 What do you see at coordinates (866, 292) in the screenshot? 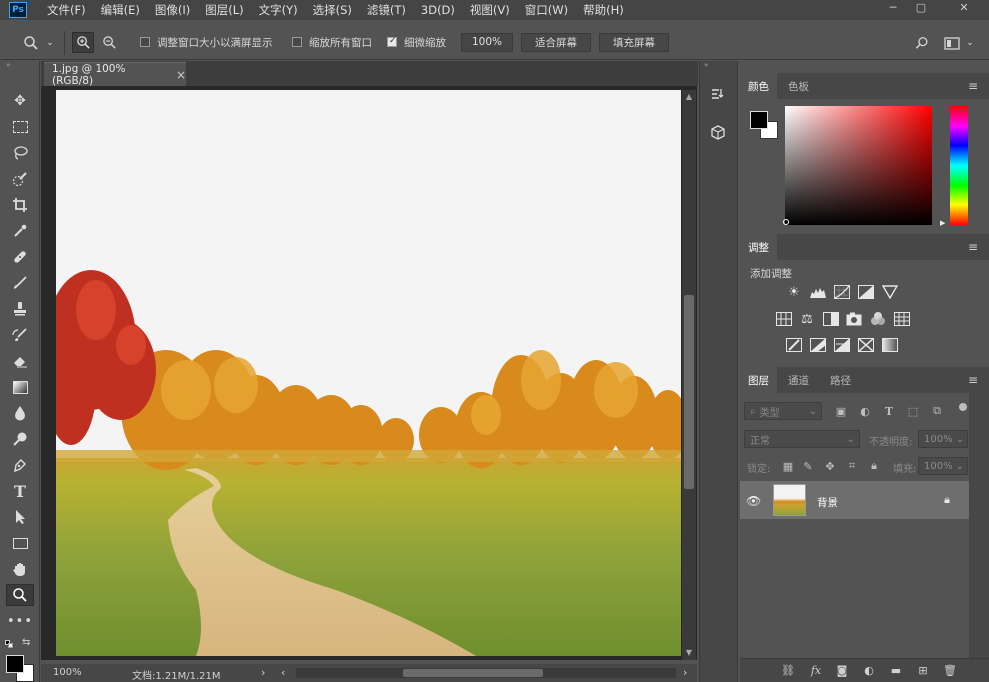
I see `exposure-icon` at bounding box center [866, 292].